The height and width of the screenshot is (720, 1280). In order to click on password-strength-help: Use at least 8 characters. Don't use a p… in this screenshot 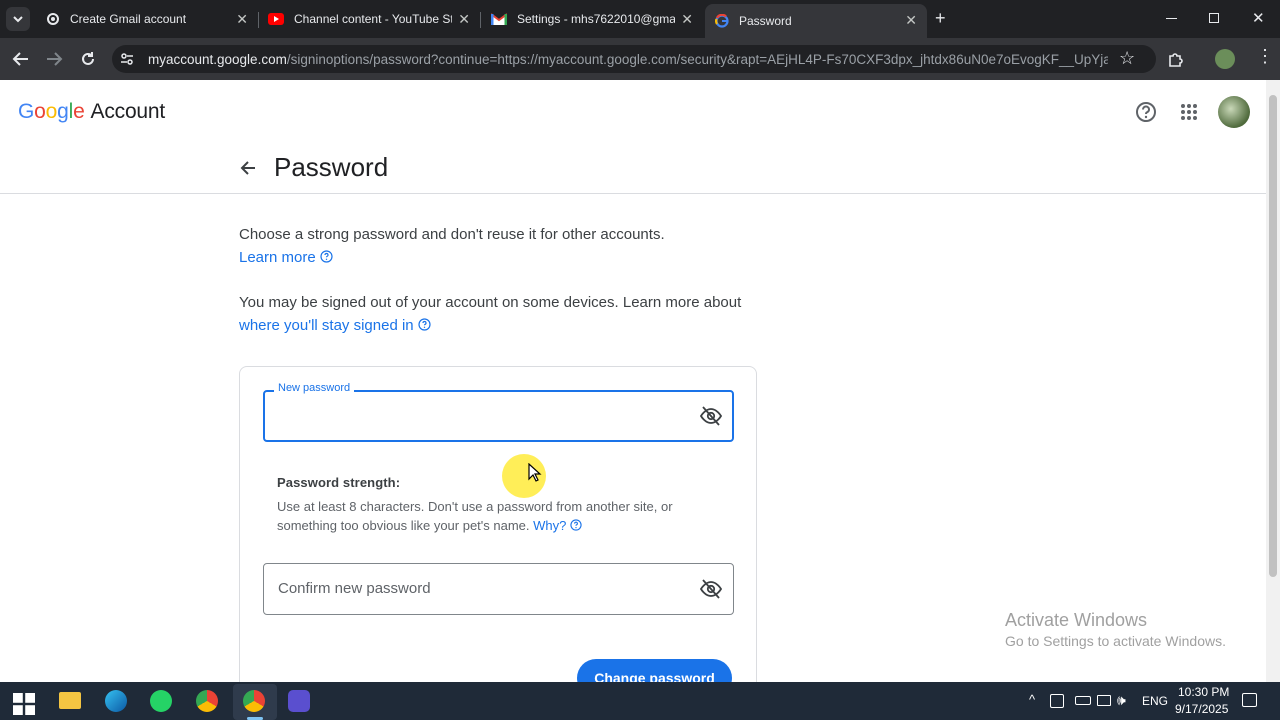, I will do `click(497, 516)`.